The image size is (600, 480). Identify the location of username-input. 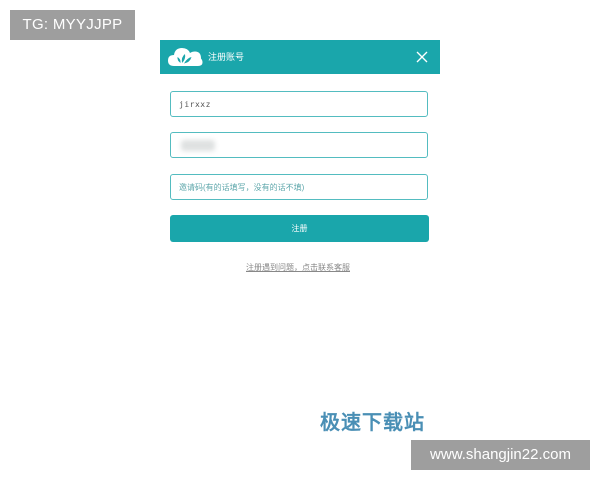
(299, 104).